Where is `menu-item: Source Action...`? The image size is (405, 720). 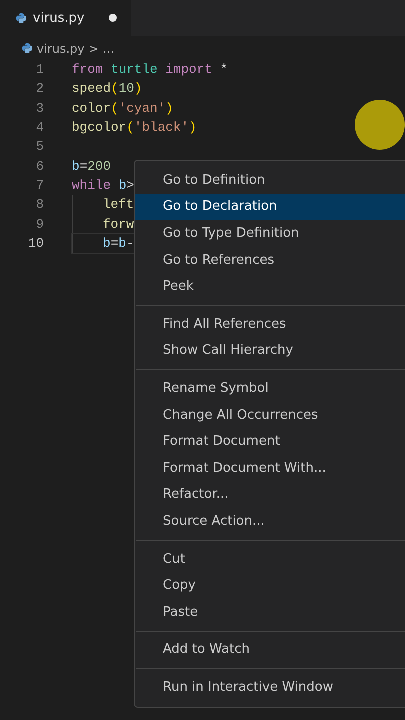 menu-item: Source Action... is located at coordinates (270, 521).